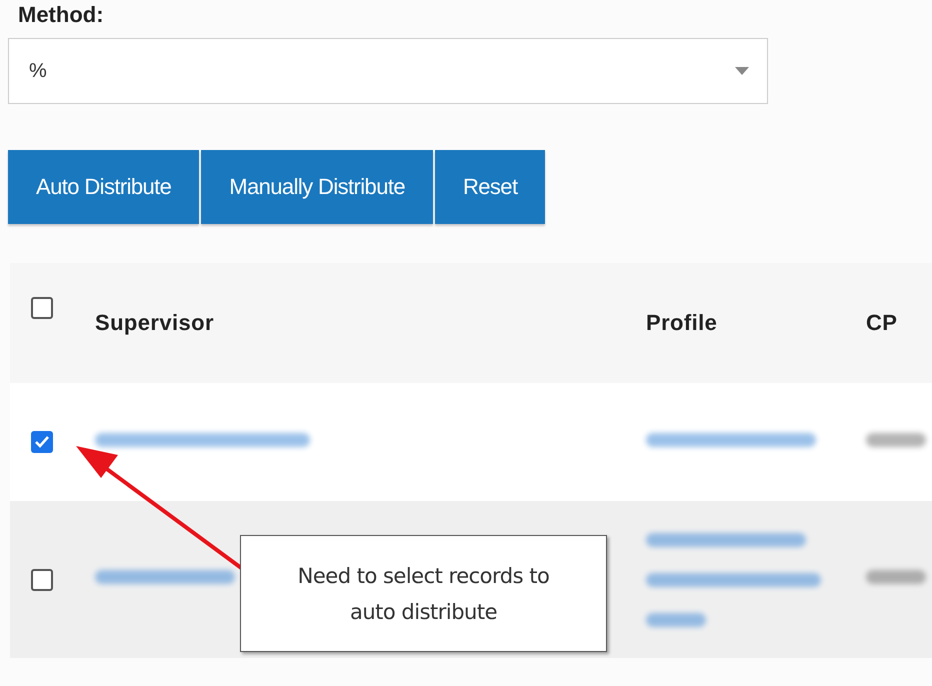 This screenshot has width=932, height=686. Describe the element at coordinates (370, 323) in the screenshot. I see `column-header: Supervisor` at that location.